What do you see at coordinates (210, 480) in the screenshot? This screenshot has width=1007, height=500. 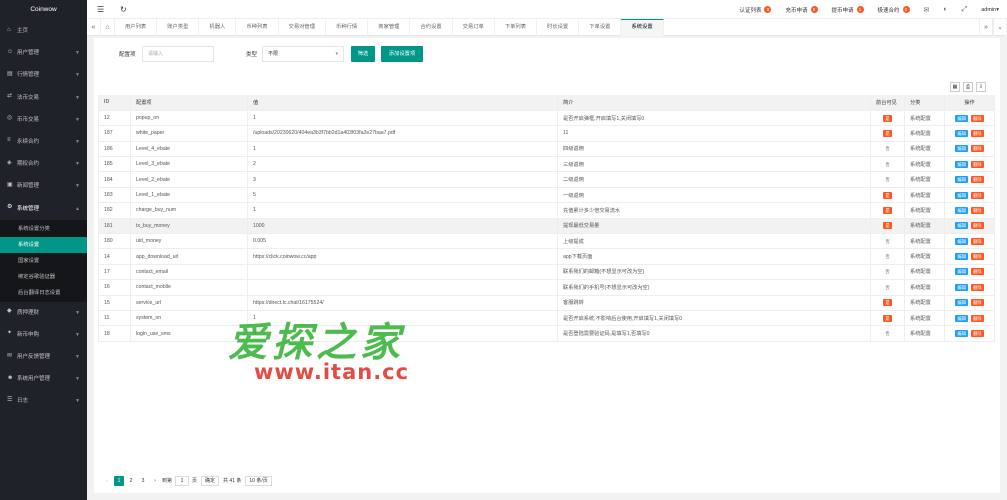 I see `goto-confirm-button: 确定` at bounding box center [210, 480].